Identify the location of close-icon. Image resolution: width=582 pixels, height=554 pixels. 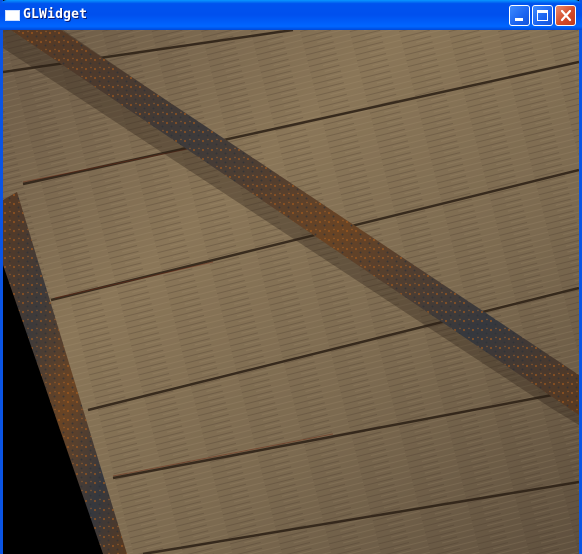
(566, 15).